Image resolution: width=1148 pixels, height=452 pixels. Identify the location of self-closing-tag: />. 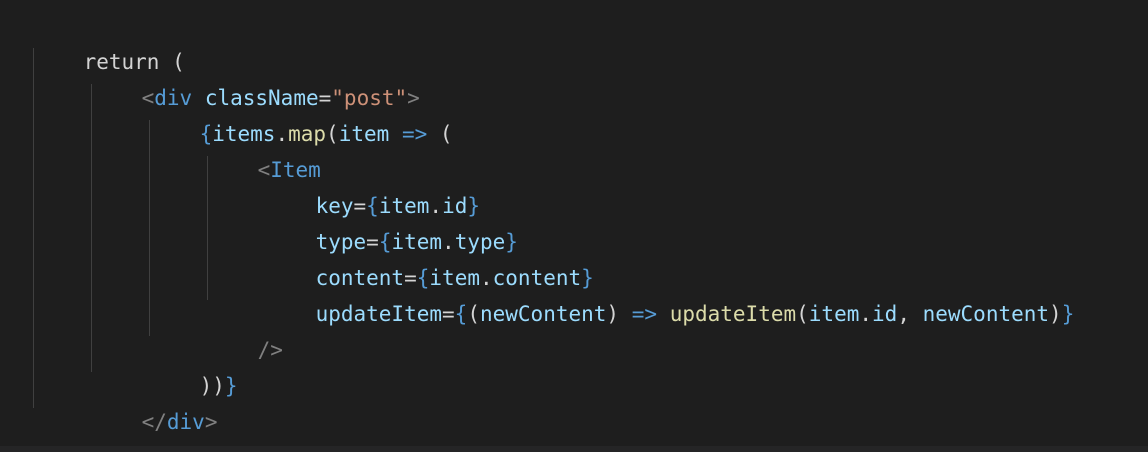
(270, 350).